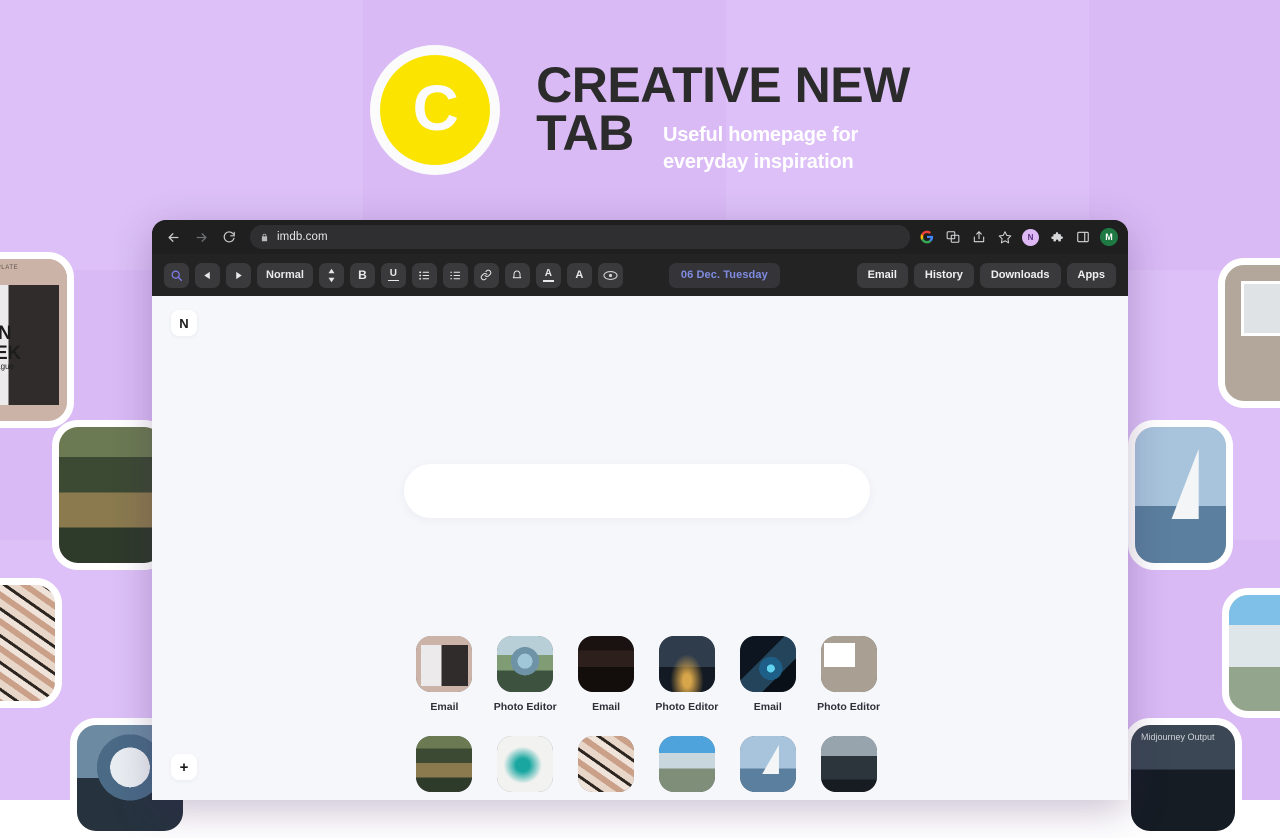  I want to click on search-input, so click(637, 491).